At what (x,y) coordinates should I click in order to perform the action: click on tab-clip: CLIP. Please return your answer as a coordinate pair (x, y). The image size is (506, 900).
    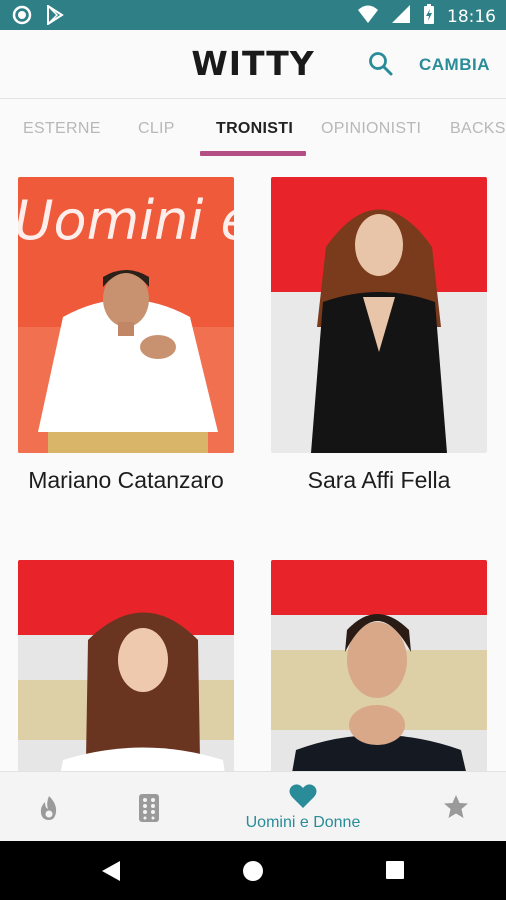
    Looking at the image, I should click on (156, 129).